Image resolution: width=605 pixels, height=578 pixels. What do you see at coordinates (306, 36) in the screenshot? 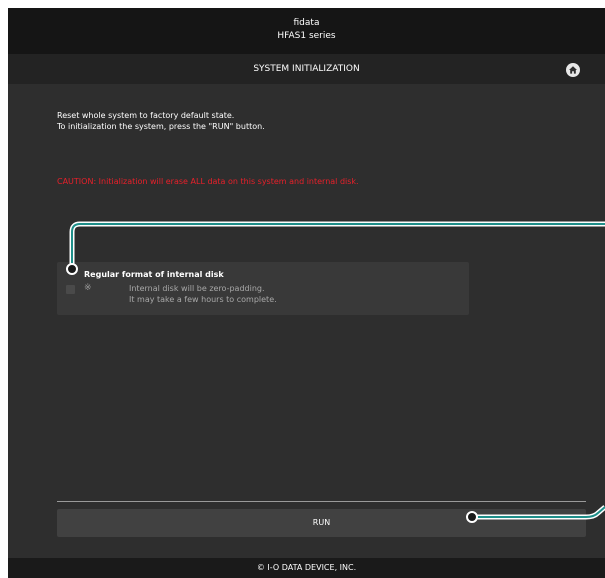
I see `model-name: HFAS1 series` at bounding box center [306, 36].